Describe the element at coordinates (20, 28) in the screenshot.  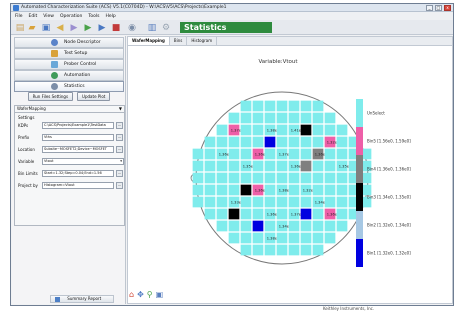
I see `new-file-icon: ▤` at that location.